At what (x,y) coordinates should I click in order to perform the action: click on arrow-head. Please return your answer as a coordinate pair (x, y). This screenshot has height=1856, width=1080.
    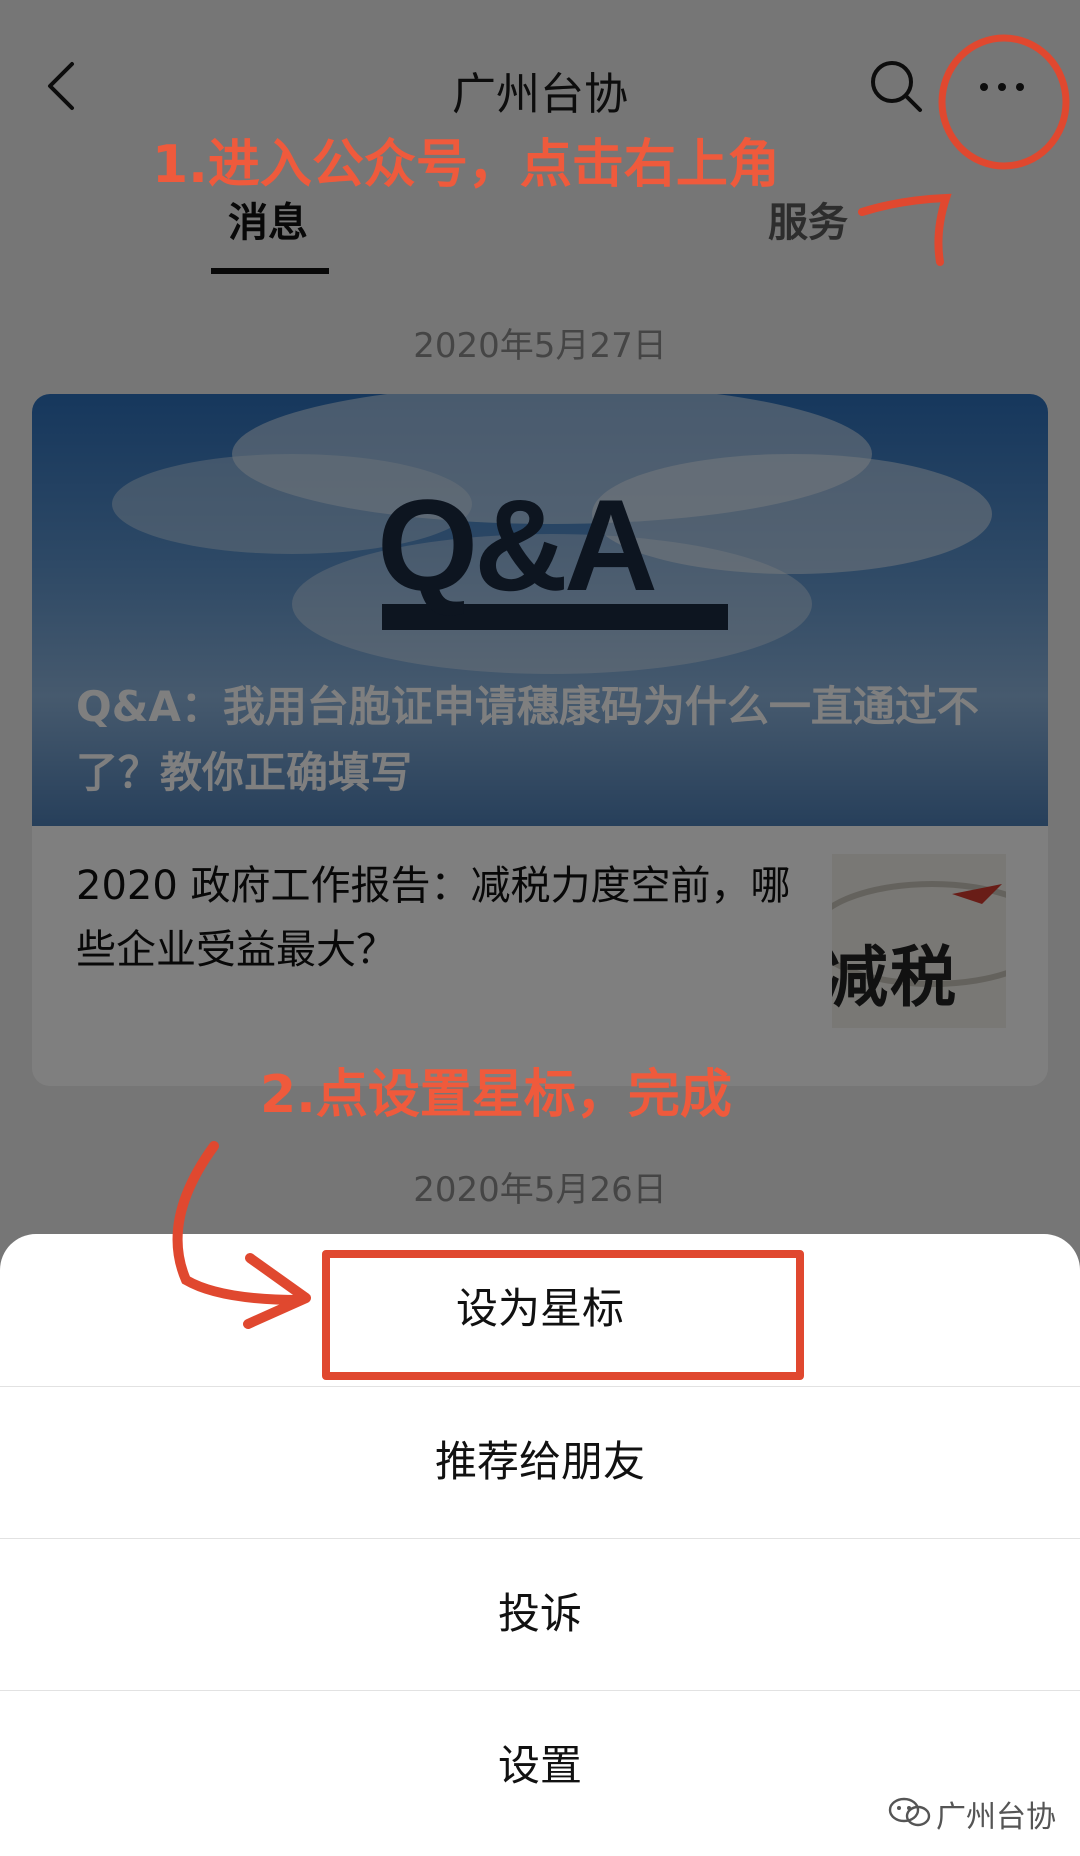
    Looking at the image, I should click on (277, 1291).